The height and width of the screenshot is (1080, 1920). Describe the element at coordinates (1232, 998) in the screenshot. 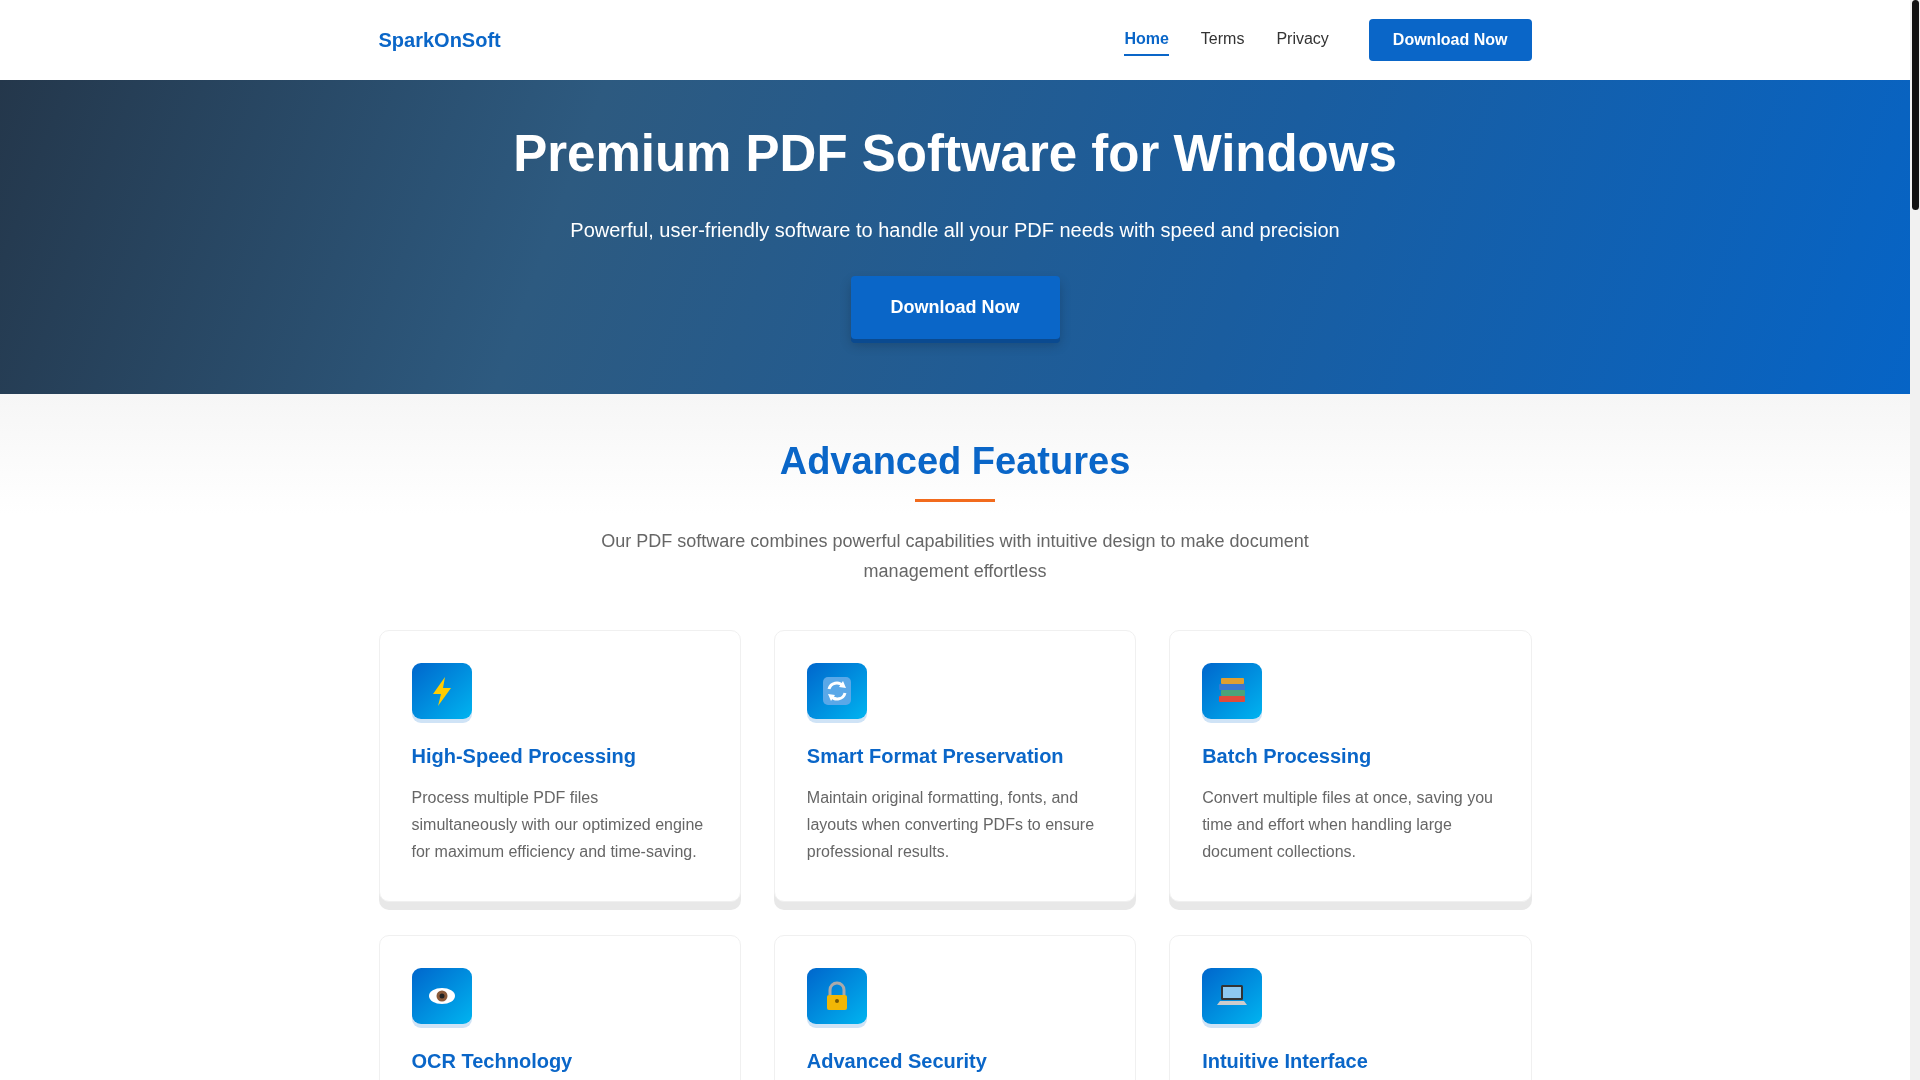

I see `laptop-icon` at that location.